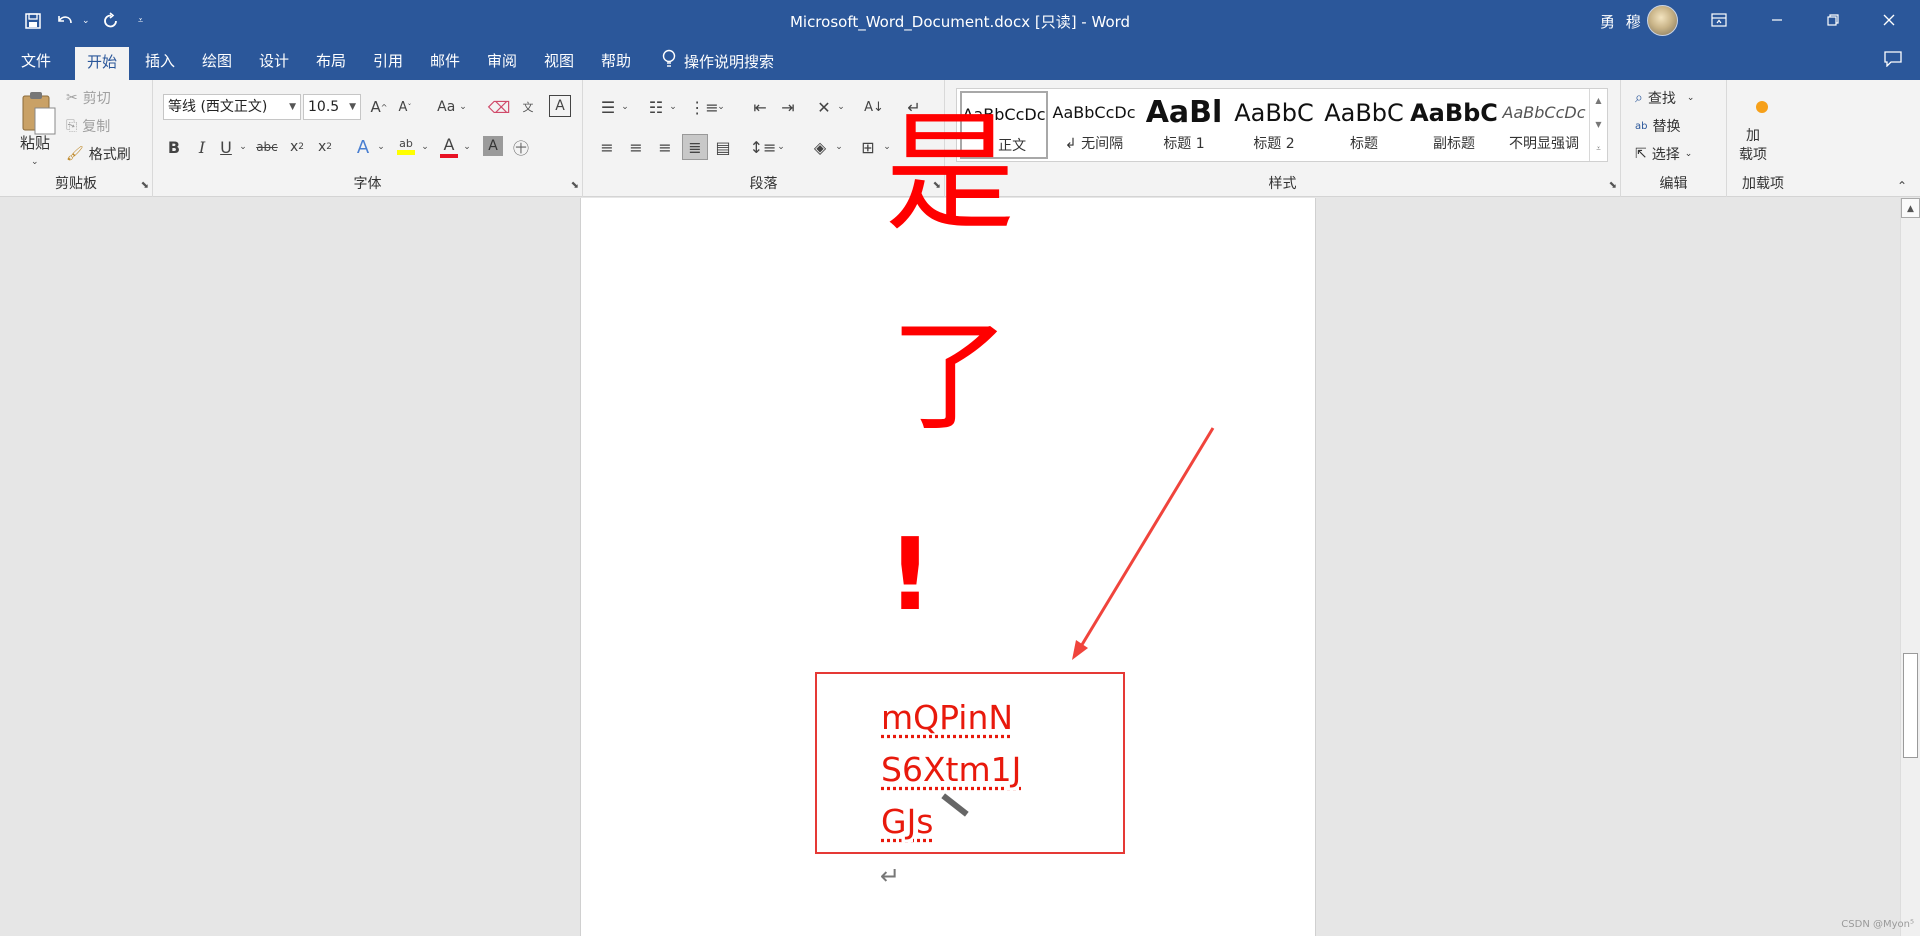 This screenshot has height=936, width=1920. Describe the element at coordinates (381, 147) in the screenshot. I see `text-effects-dropdown-icon: ⌄` at that location.